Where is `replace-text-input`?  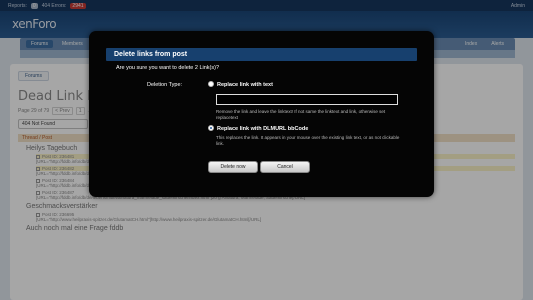
replace-text-input is located at coordinates (307, 99).